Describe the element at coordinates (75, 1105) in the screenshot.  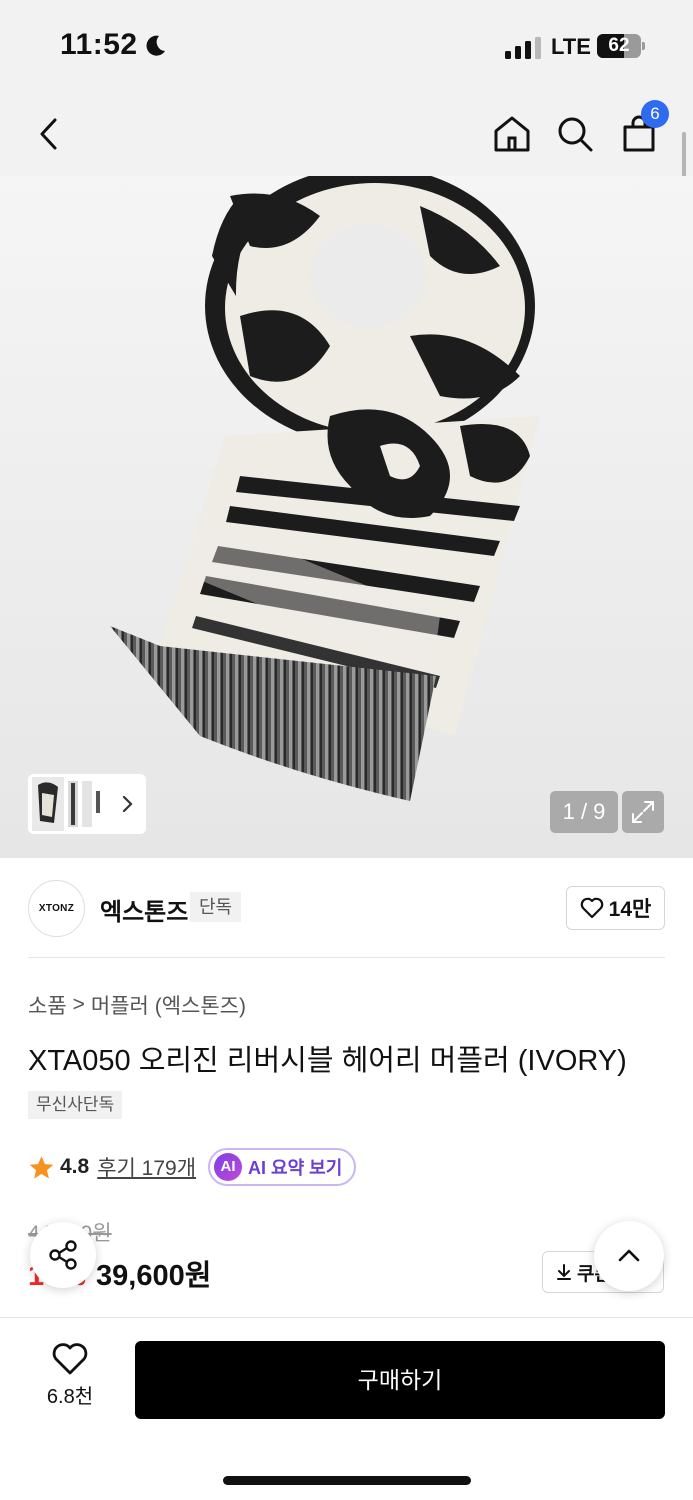
I see `exclusive-tag: 무신사단독` at that location.